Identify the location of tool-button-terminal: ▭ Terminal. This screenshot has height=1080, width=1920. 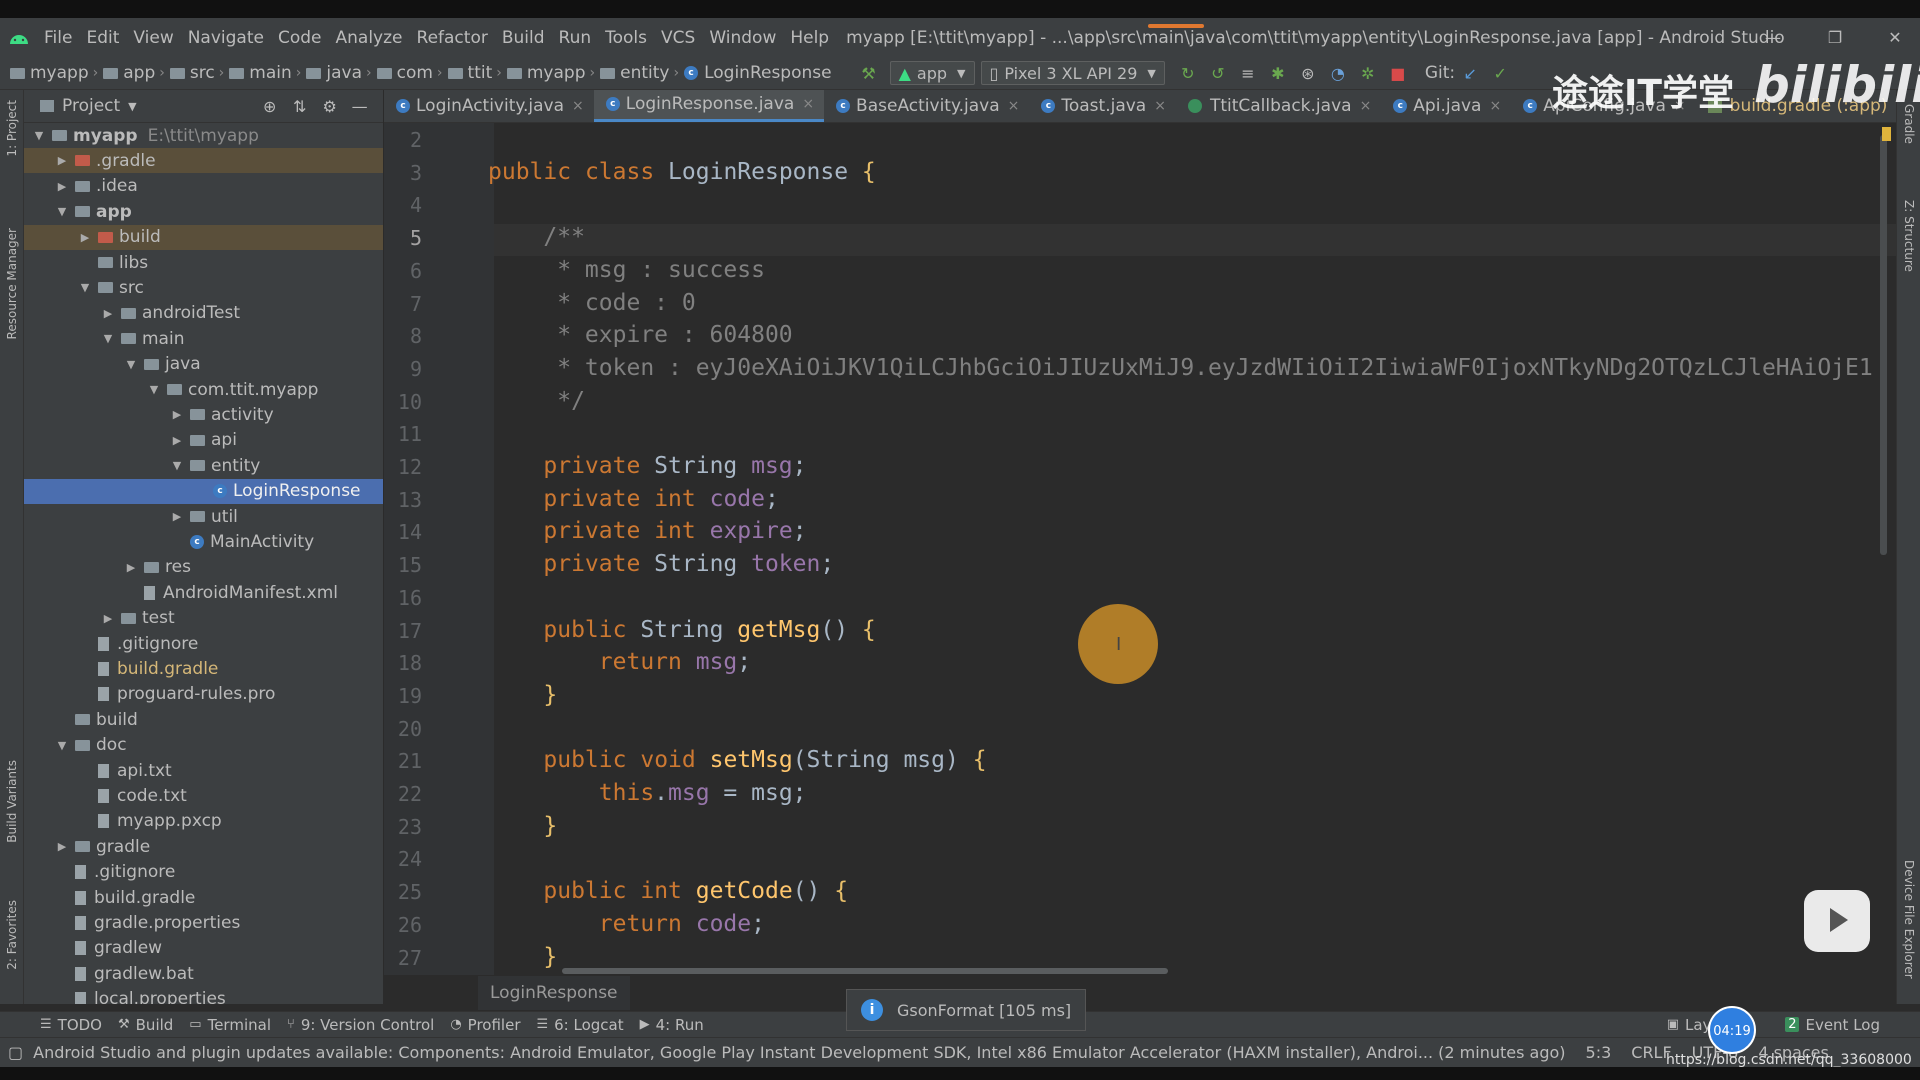
(230, 1025).